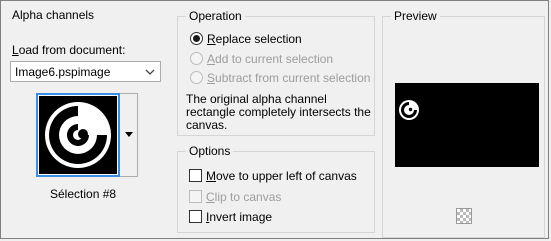  What do you see at coordinates (63, 72) in the screenshot?
I see `document-dropdown-value: Image6.pspimage` at bounding box center [63, 72].